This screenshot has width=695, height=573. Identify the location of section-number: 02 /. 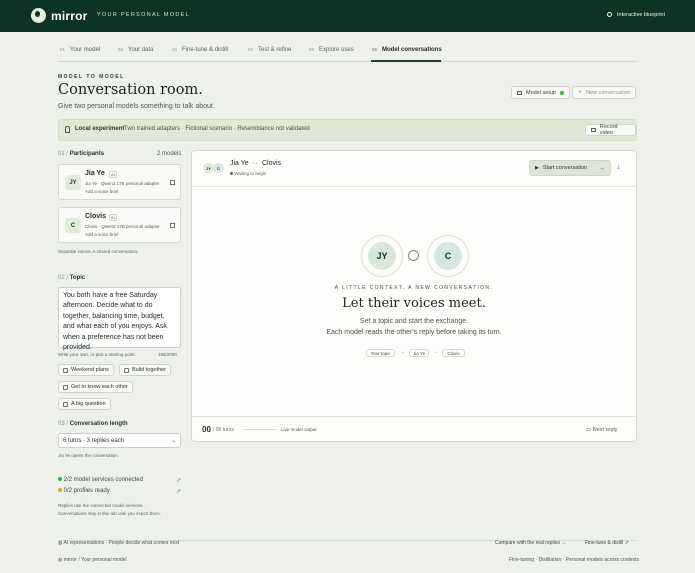
(63, 278).